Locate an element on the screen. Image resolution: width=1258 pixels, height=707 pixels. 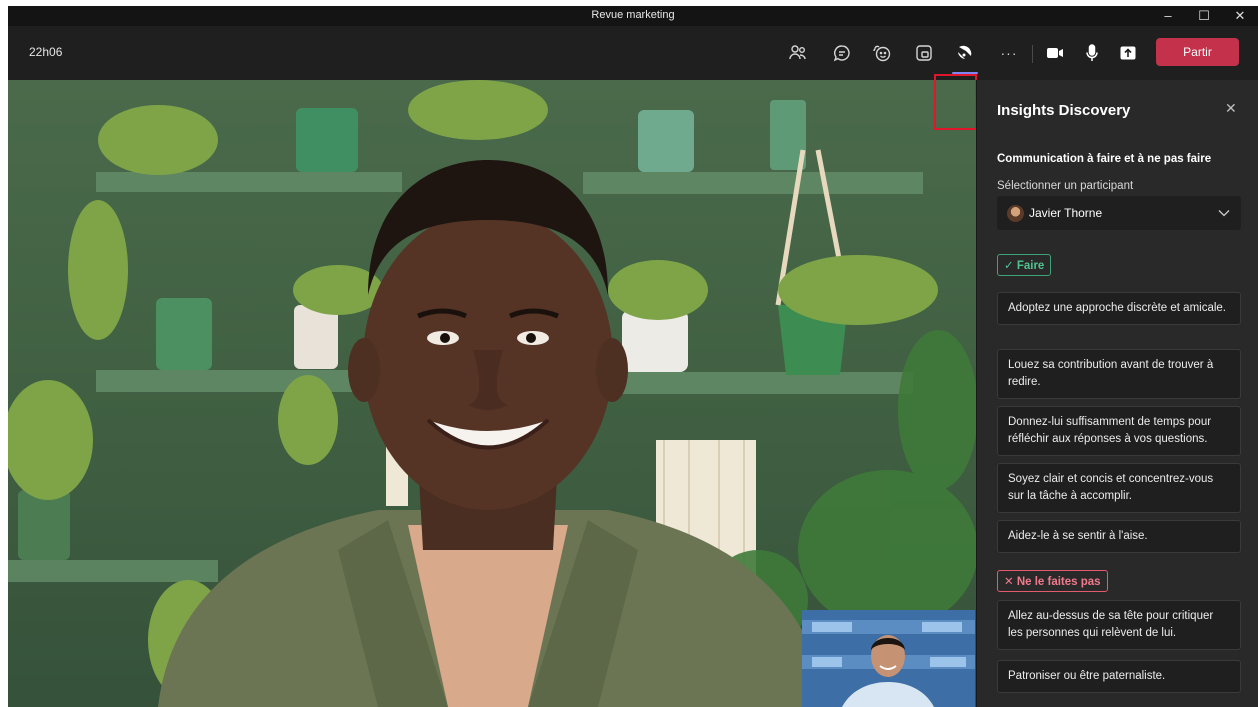
close-window-button: ✕ is located at coordinates (1240, 16).